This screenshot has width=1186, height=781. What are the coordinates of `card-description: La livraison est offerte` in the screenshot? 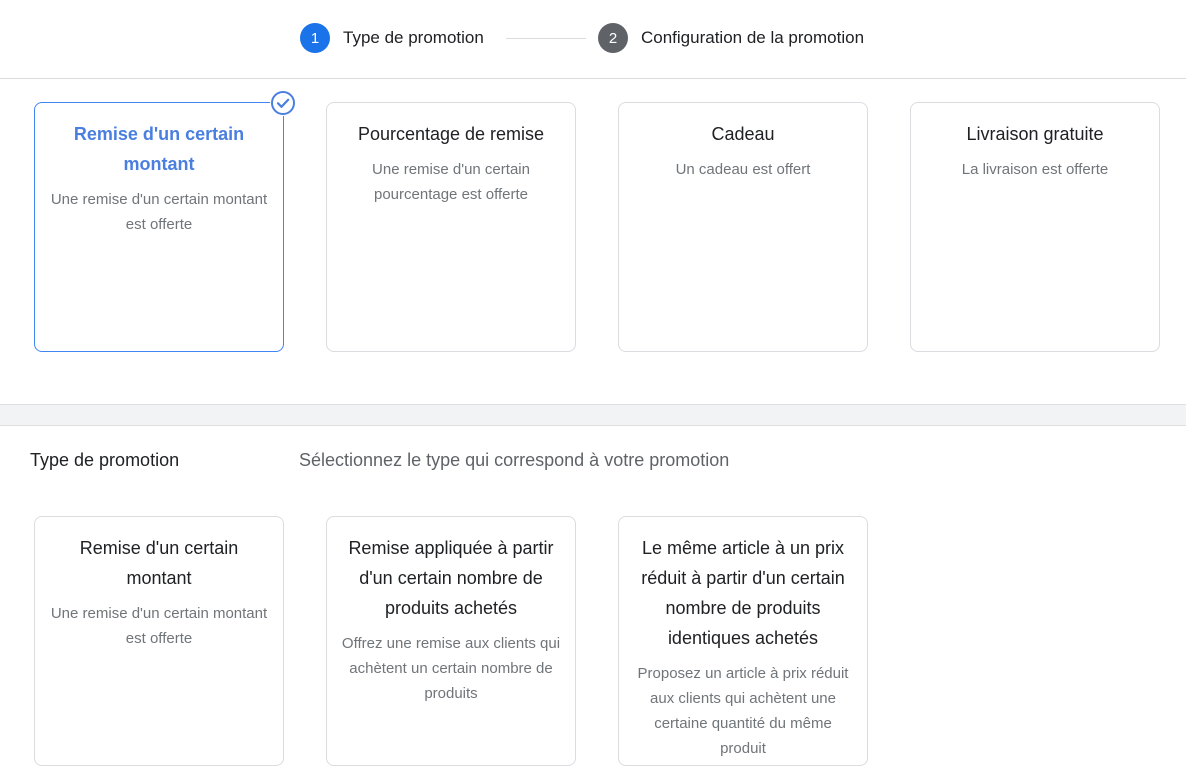 It's located at (1035, 169).